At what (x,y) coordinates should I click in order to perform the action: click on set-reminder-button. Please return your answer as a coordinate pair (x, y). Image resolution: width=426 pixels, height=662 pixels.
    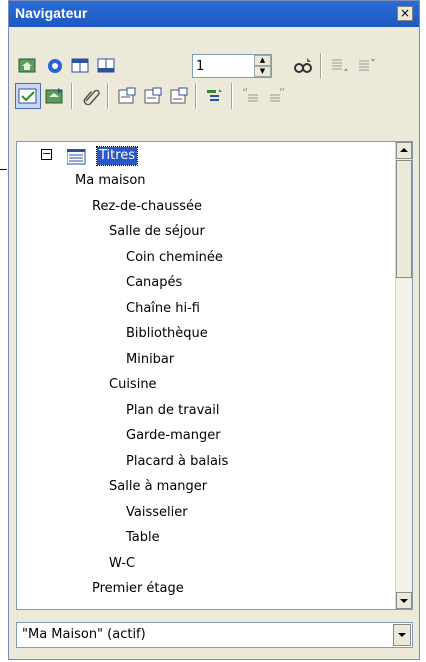
    Looking at the image, I should click on (55, 96).